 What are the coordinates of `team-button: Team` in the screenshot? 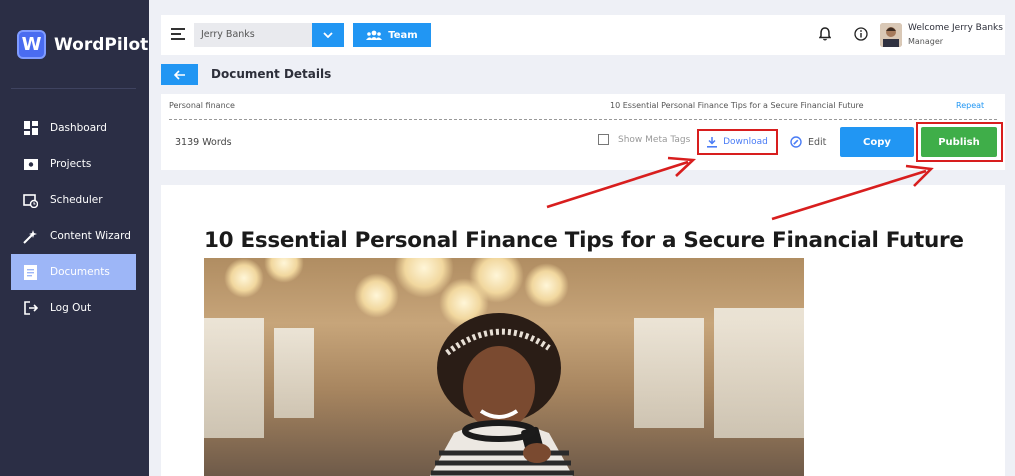 It's located at (392, 35).